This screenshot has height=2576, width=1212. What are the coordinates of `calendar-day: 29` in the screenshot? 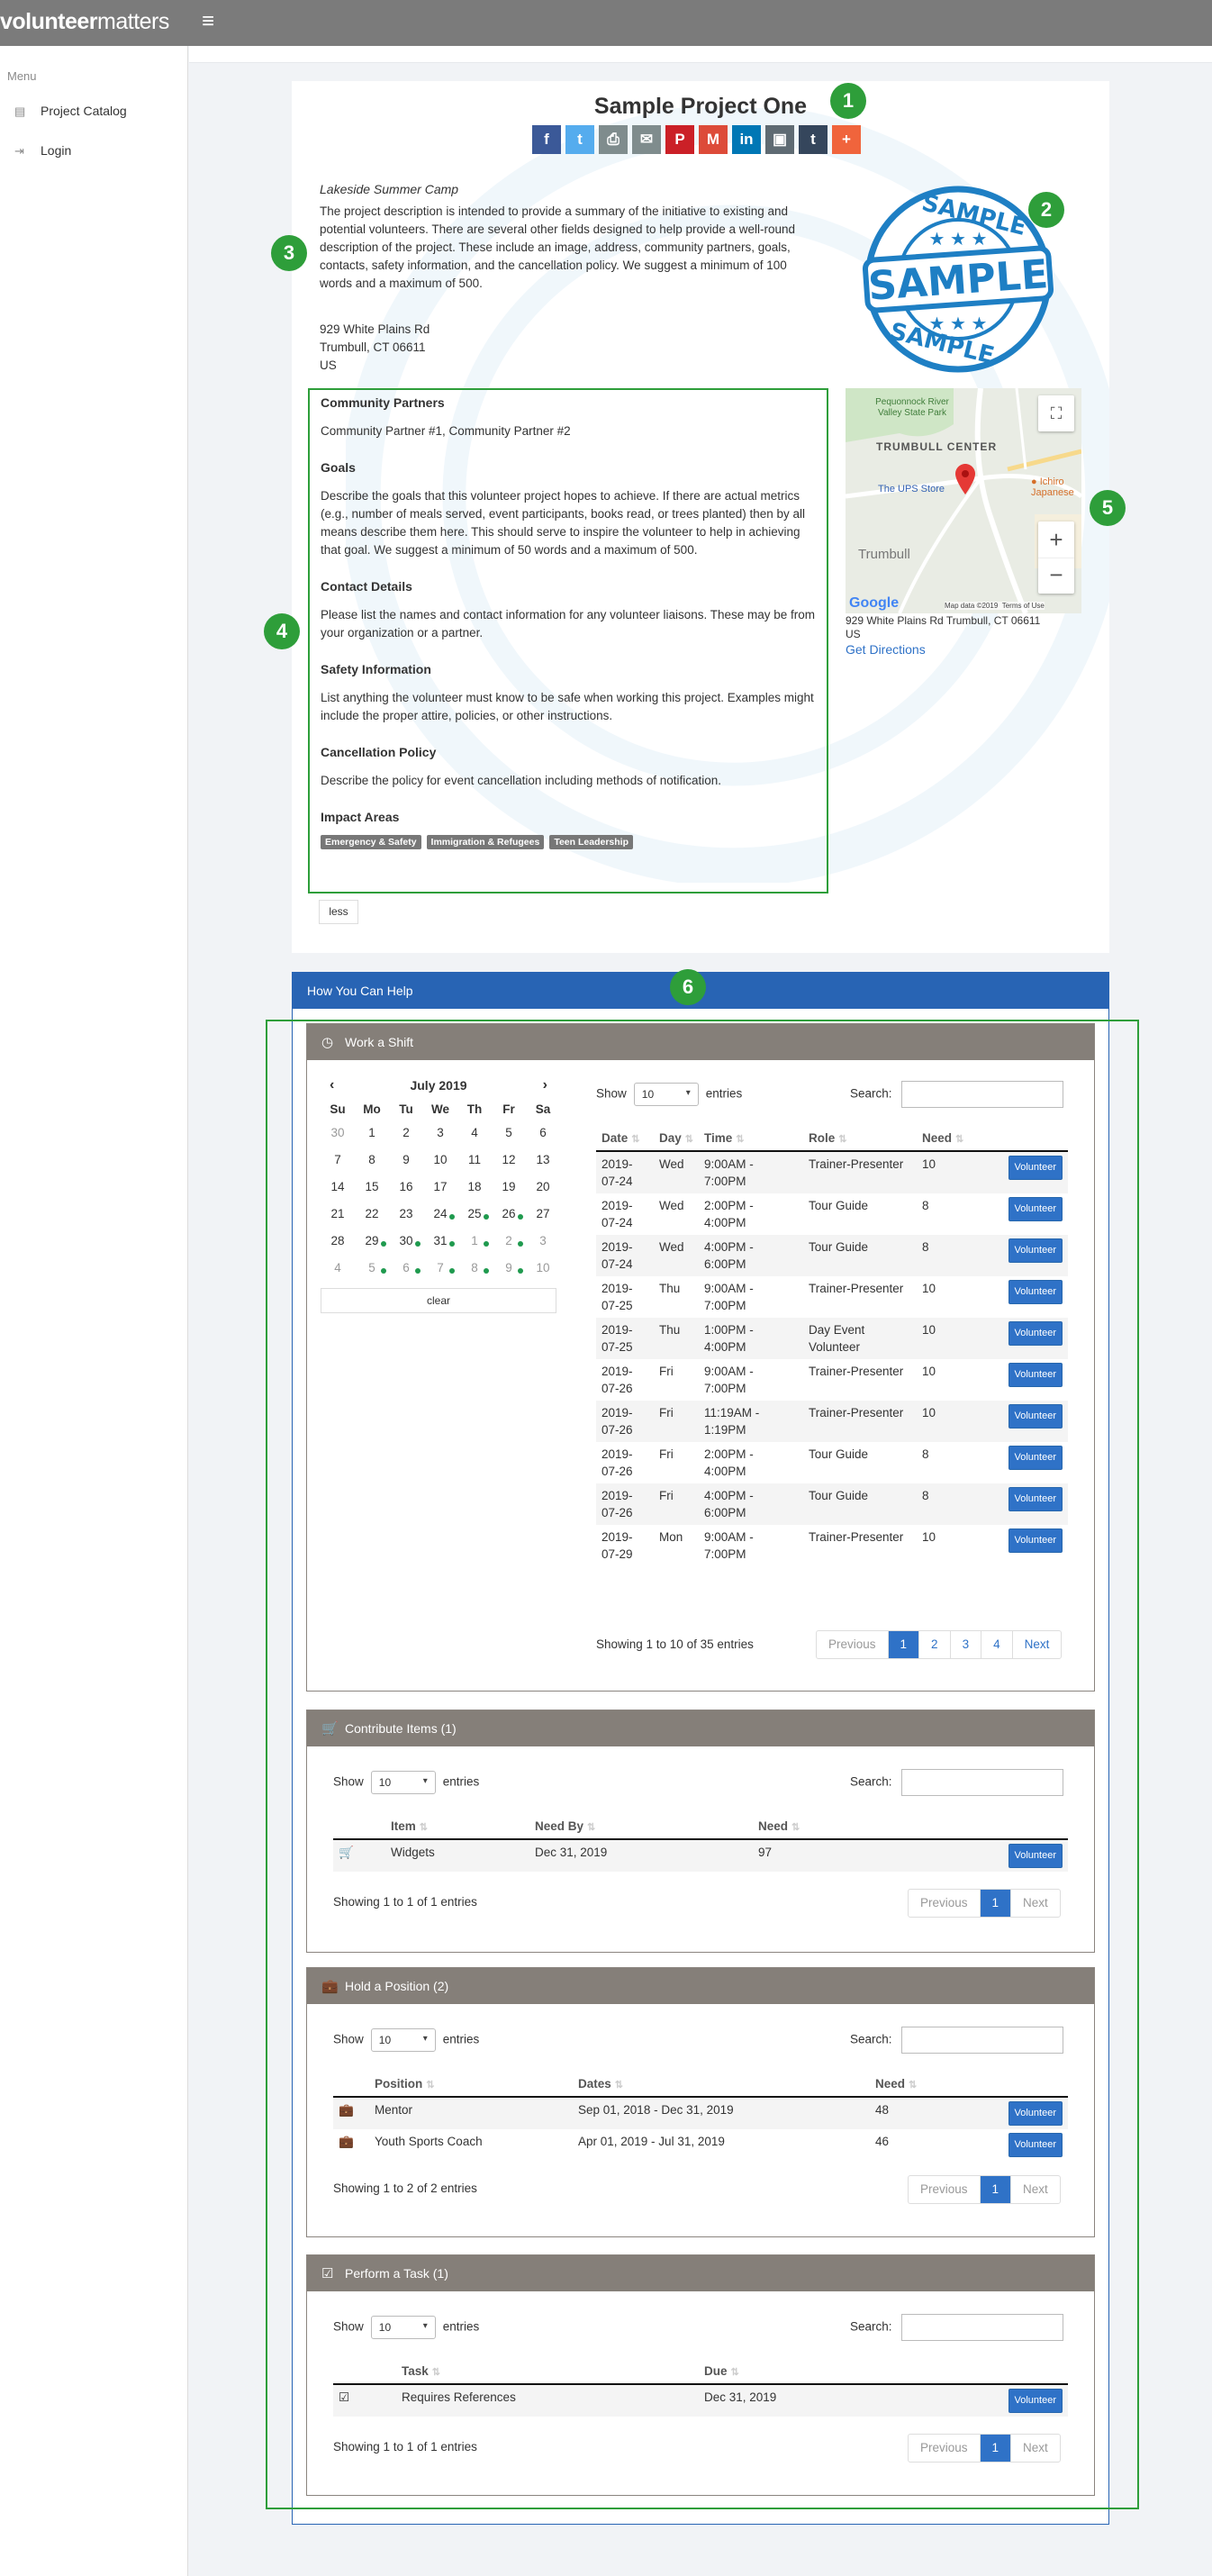 It's located at (372, 1243).